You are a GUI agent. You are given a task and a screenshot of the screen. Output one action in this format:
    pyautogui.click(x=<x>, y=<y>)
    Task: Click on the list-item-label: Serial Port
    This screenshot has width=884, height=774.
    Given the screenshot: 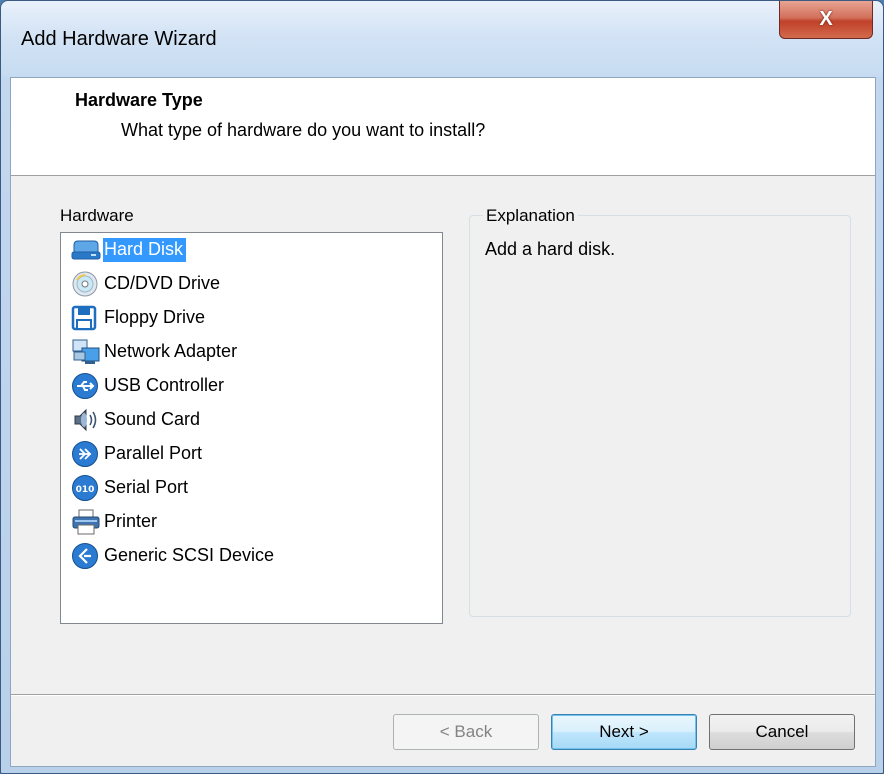 What is the action you would take?
    pyautogui.click(x=146, y=487)
    